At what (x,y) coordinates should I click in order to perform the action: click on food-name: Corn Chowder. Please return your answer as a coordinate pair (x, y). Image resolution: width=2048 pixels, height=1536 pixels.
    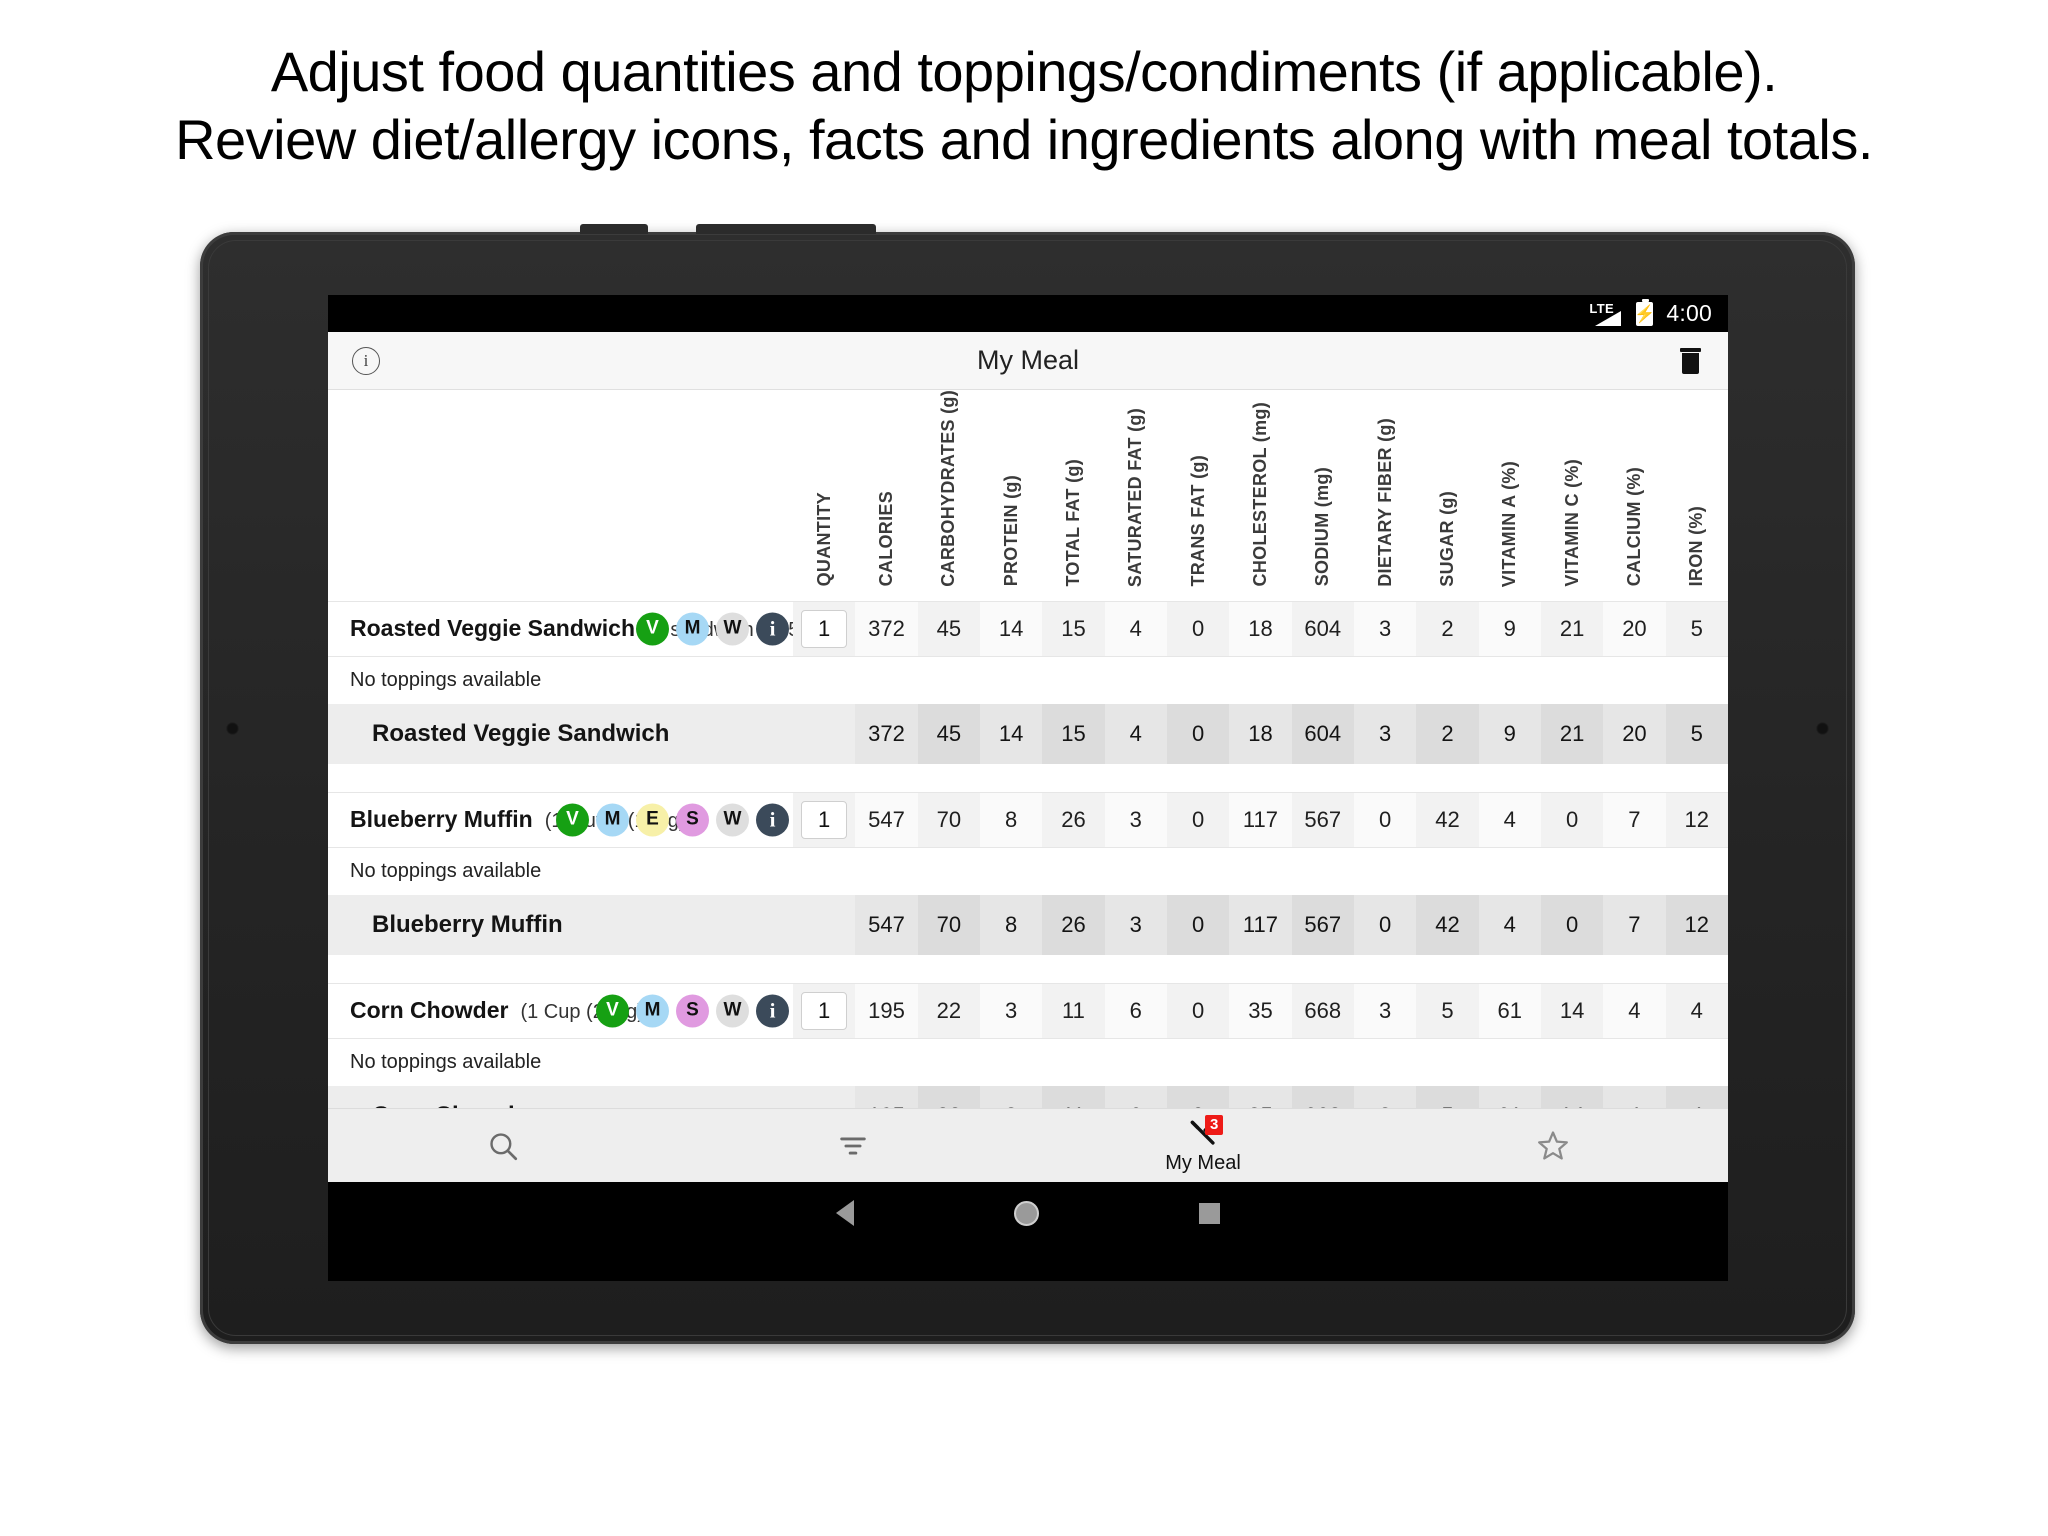
    Looking at the image, I should click on (429, 1010).